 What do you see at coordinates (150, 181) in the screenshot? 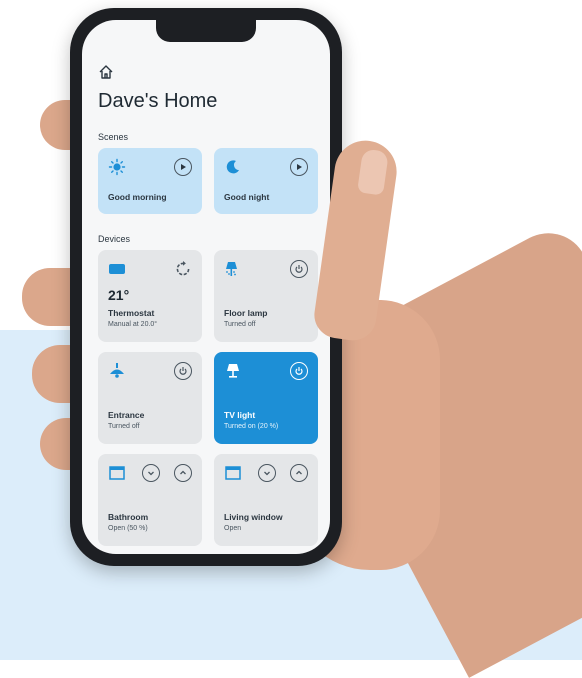
I see `scene-card-good-morning: Good morning` at bounding box center [150, 181].